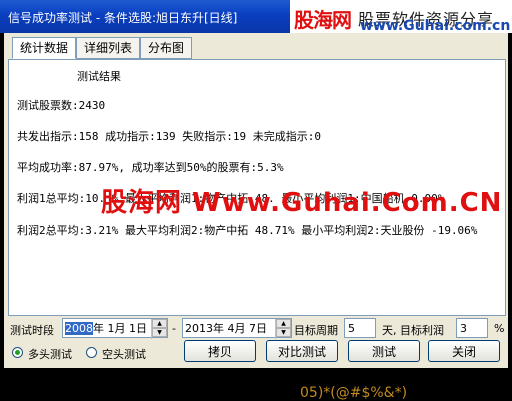 The height and width of the screenshot is (401, 512). I want to click on tab-stats: 统计数据, so click(44, 48).